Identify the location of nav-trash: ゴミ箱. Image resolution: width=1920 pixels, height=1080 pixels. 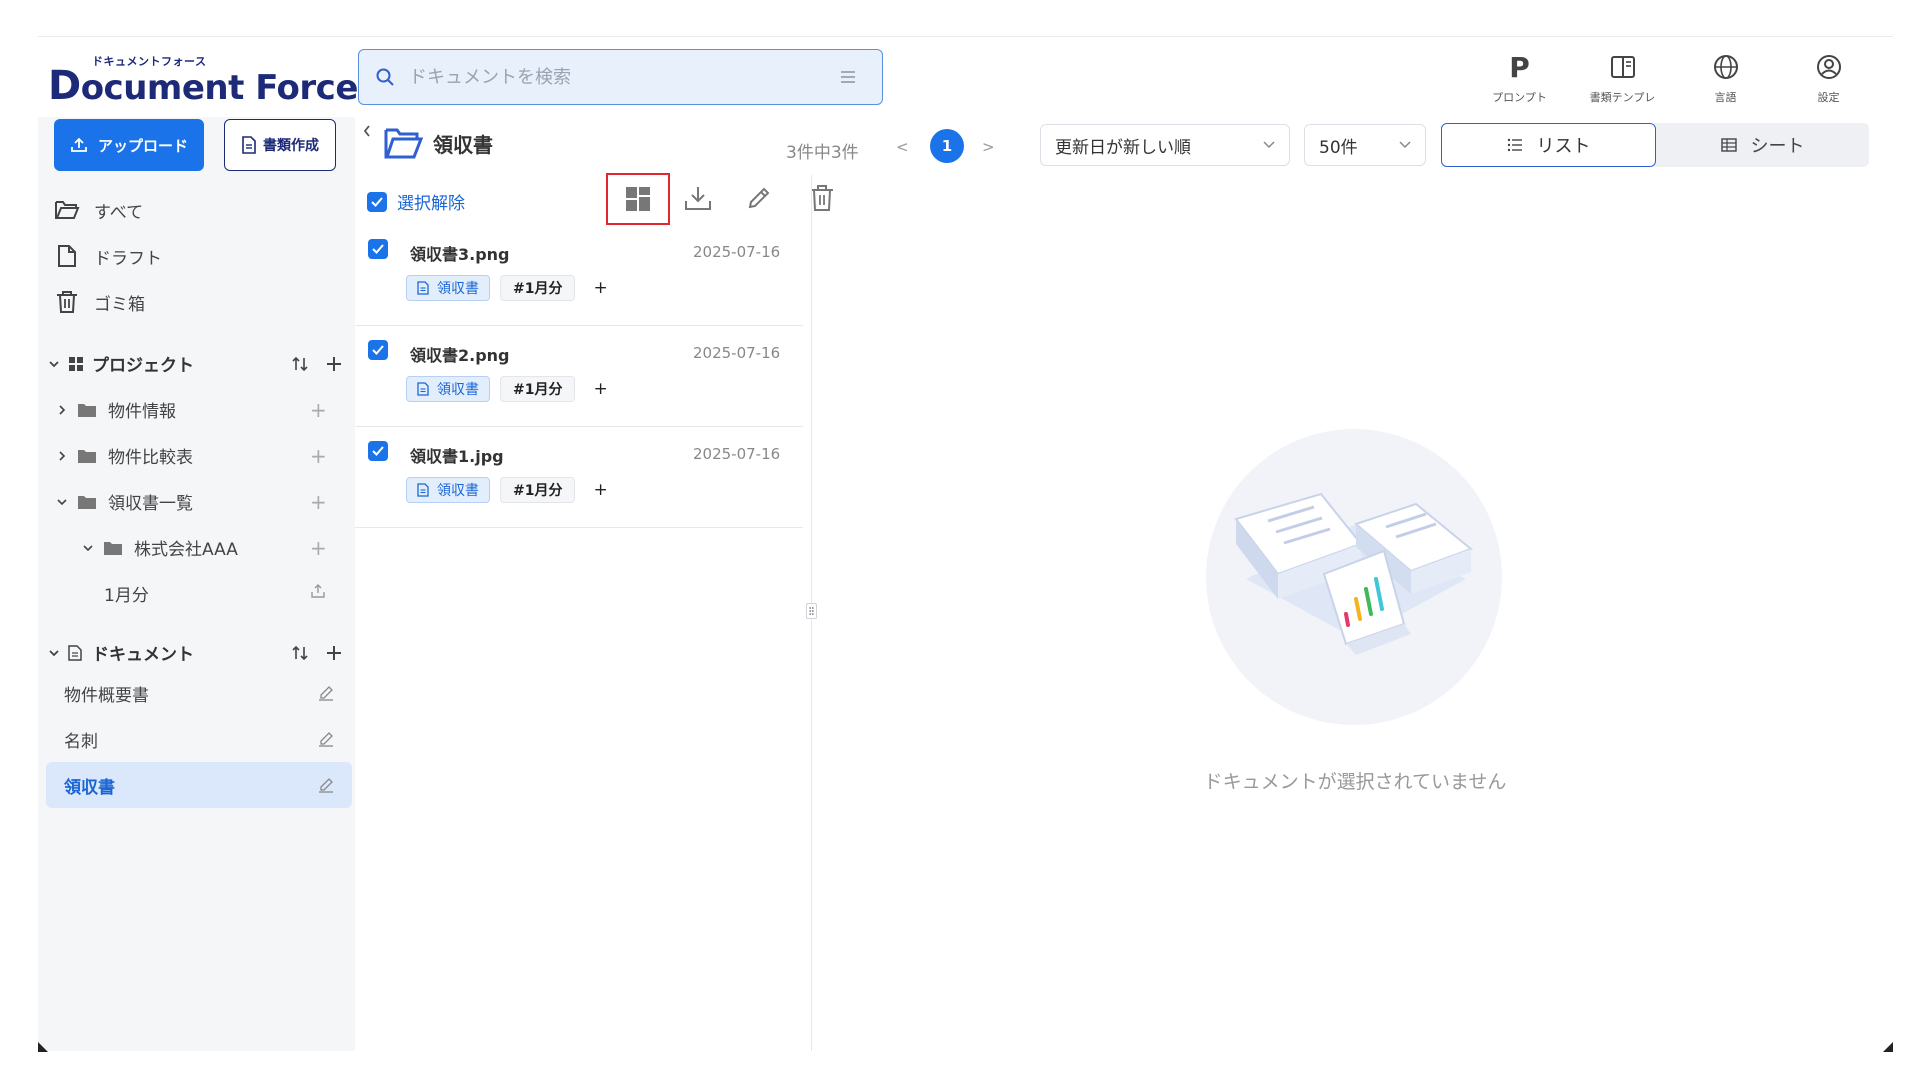
(99, 302).